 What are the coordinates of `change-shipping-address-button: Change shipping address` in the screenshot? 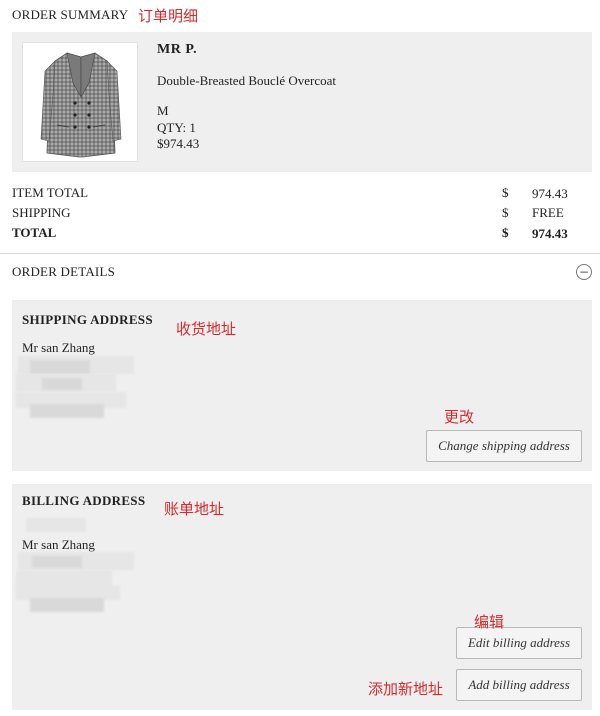 It's located at (504, 446).